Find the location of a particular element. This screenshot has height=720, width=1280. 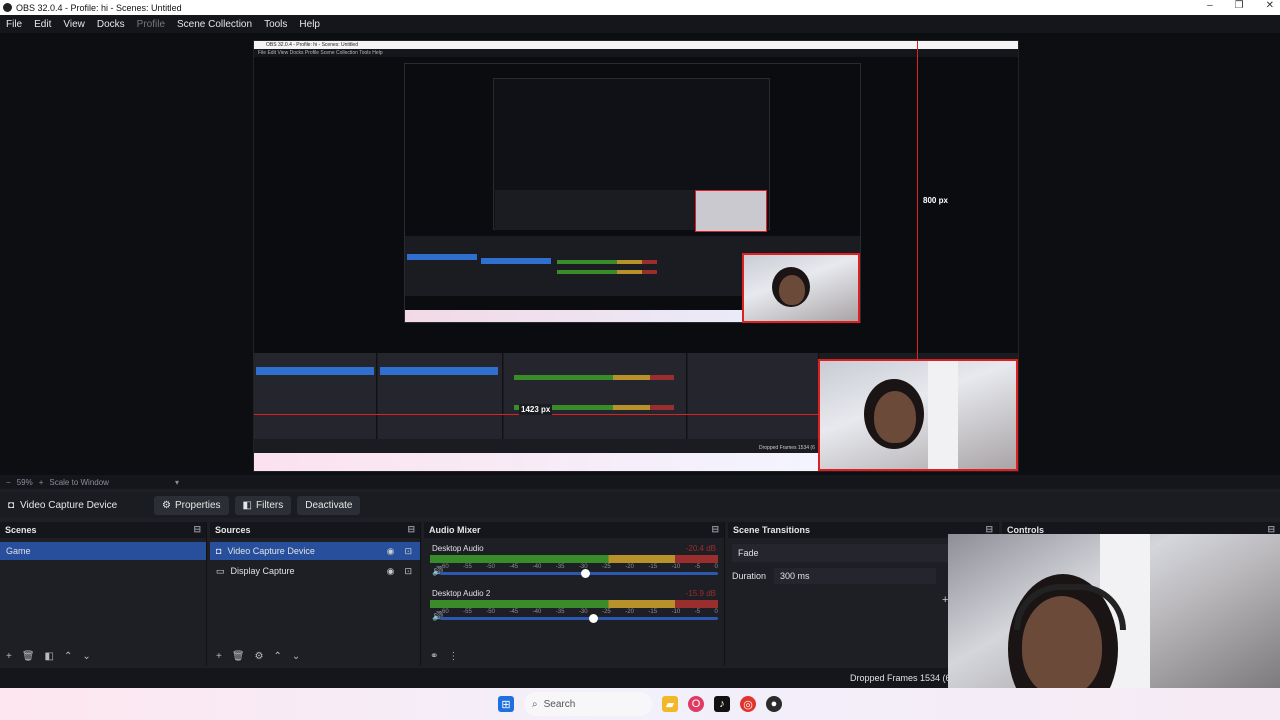

more-icon: ⋮ is located at coordinates (453, 656).